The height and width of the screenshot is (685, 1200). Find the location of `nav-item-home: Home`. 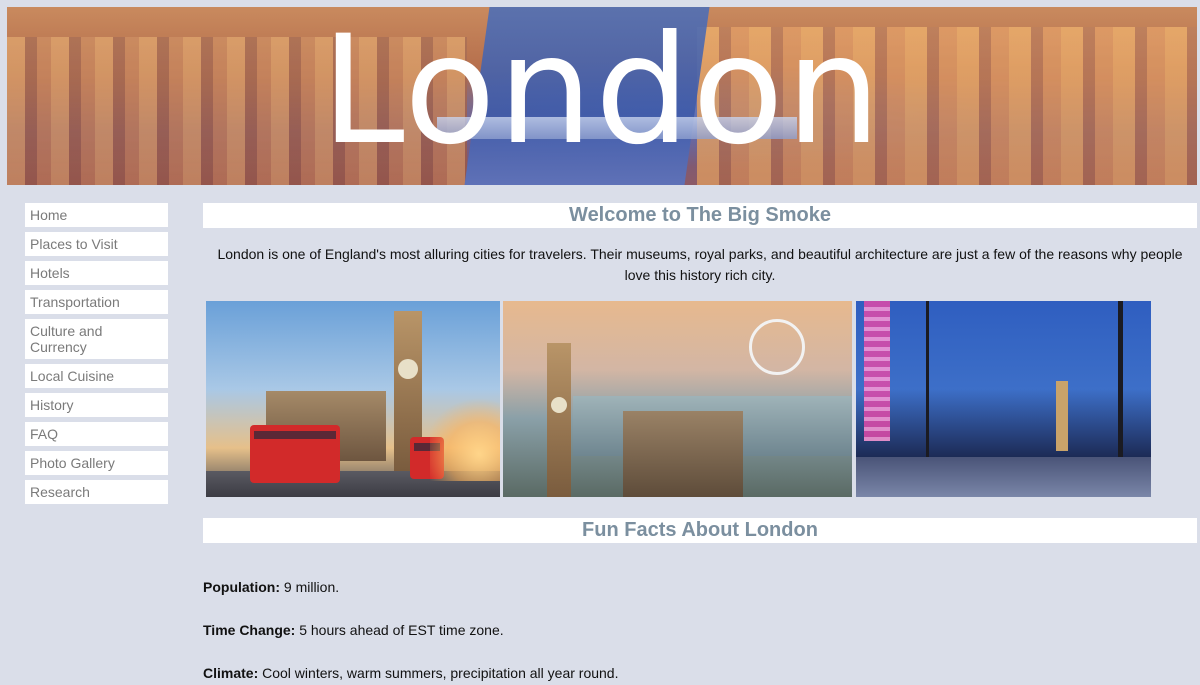

nav-item-home: Home is located at coordinates (96, 215).